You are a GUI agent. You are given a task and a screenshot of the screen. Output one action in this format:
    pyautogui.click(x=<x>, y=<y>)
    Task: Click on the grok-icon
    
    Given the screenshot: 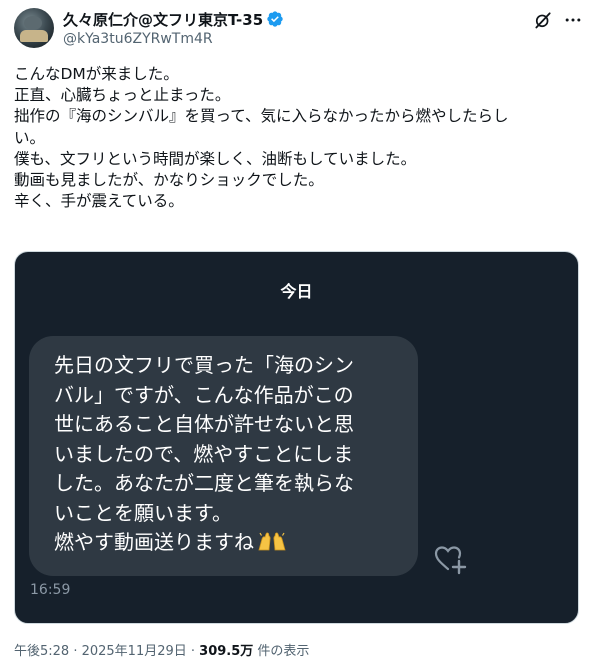 What is the action you would take?
    pyautogui.click(x=543, y=20)
    